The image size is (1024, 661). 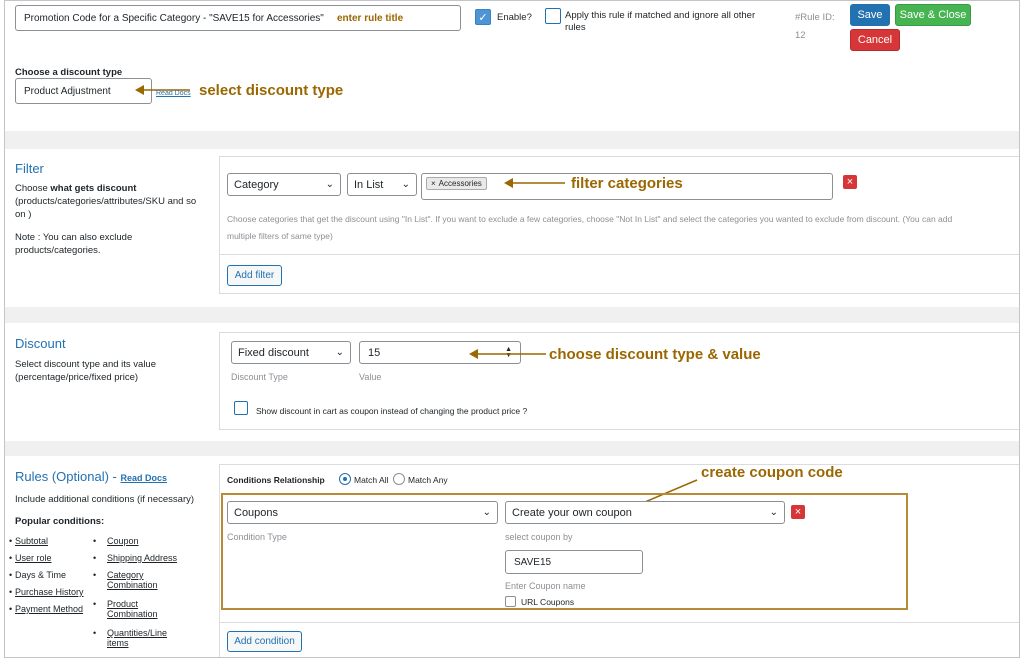 I want to click on popular-item-label: Purchase History, so click(x=49, y=592).